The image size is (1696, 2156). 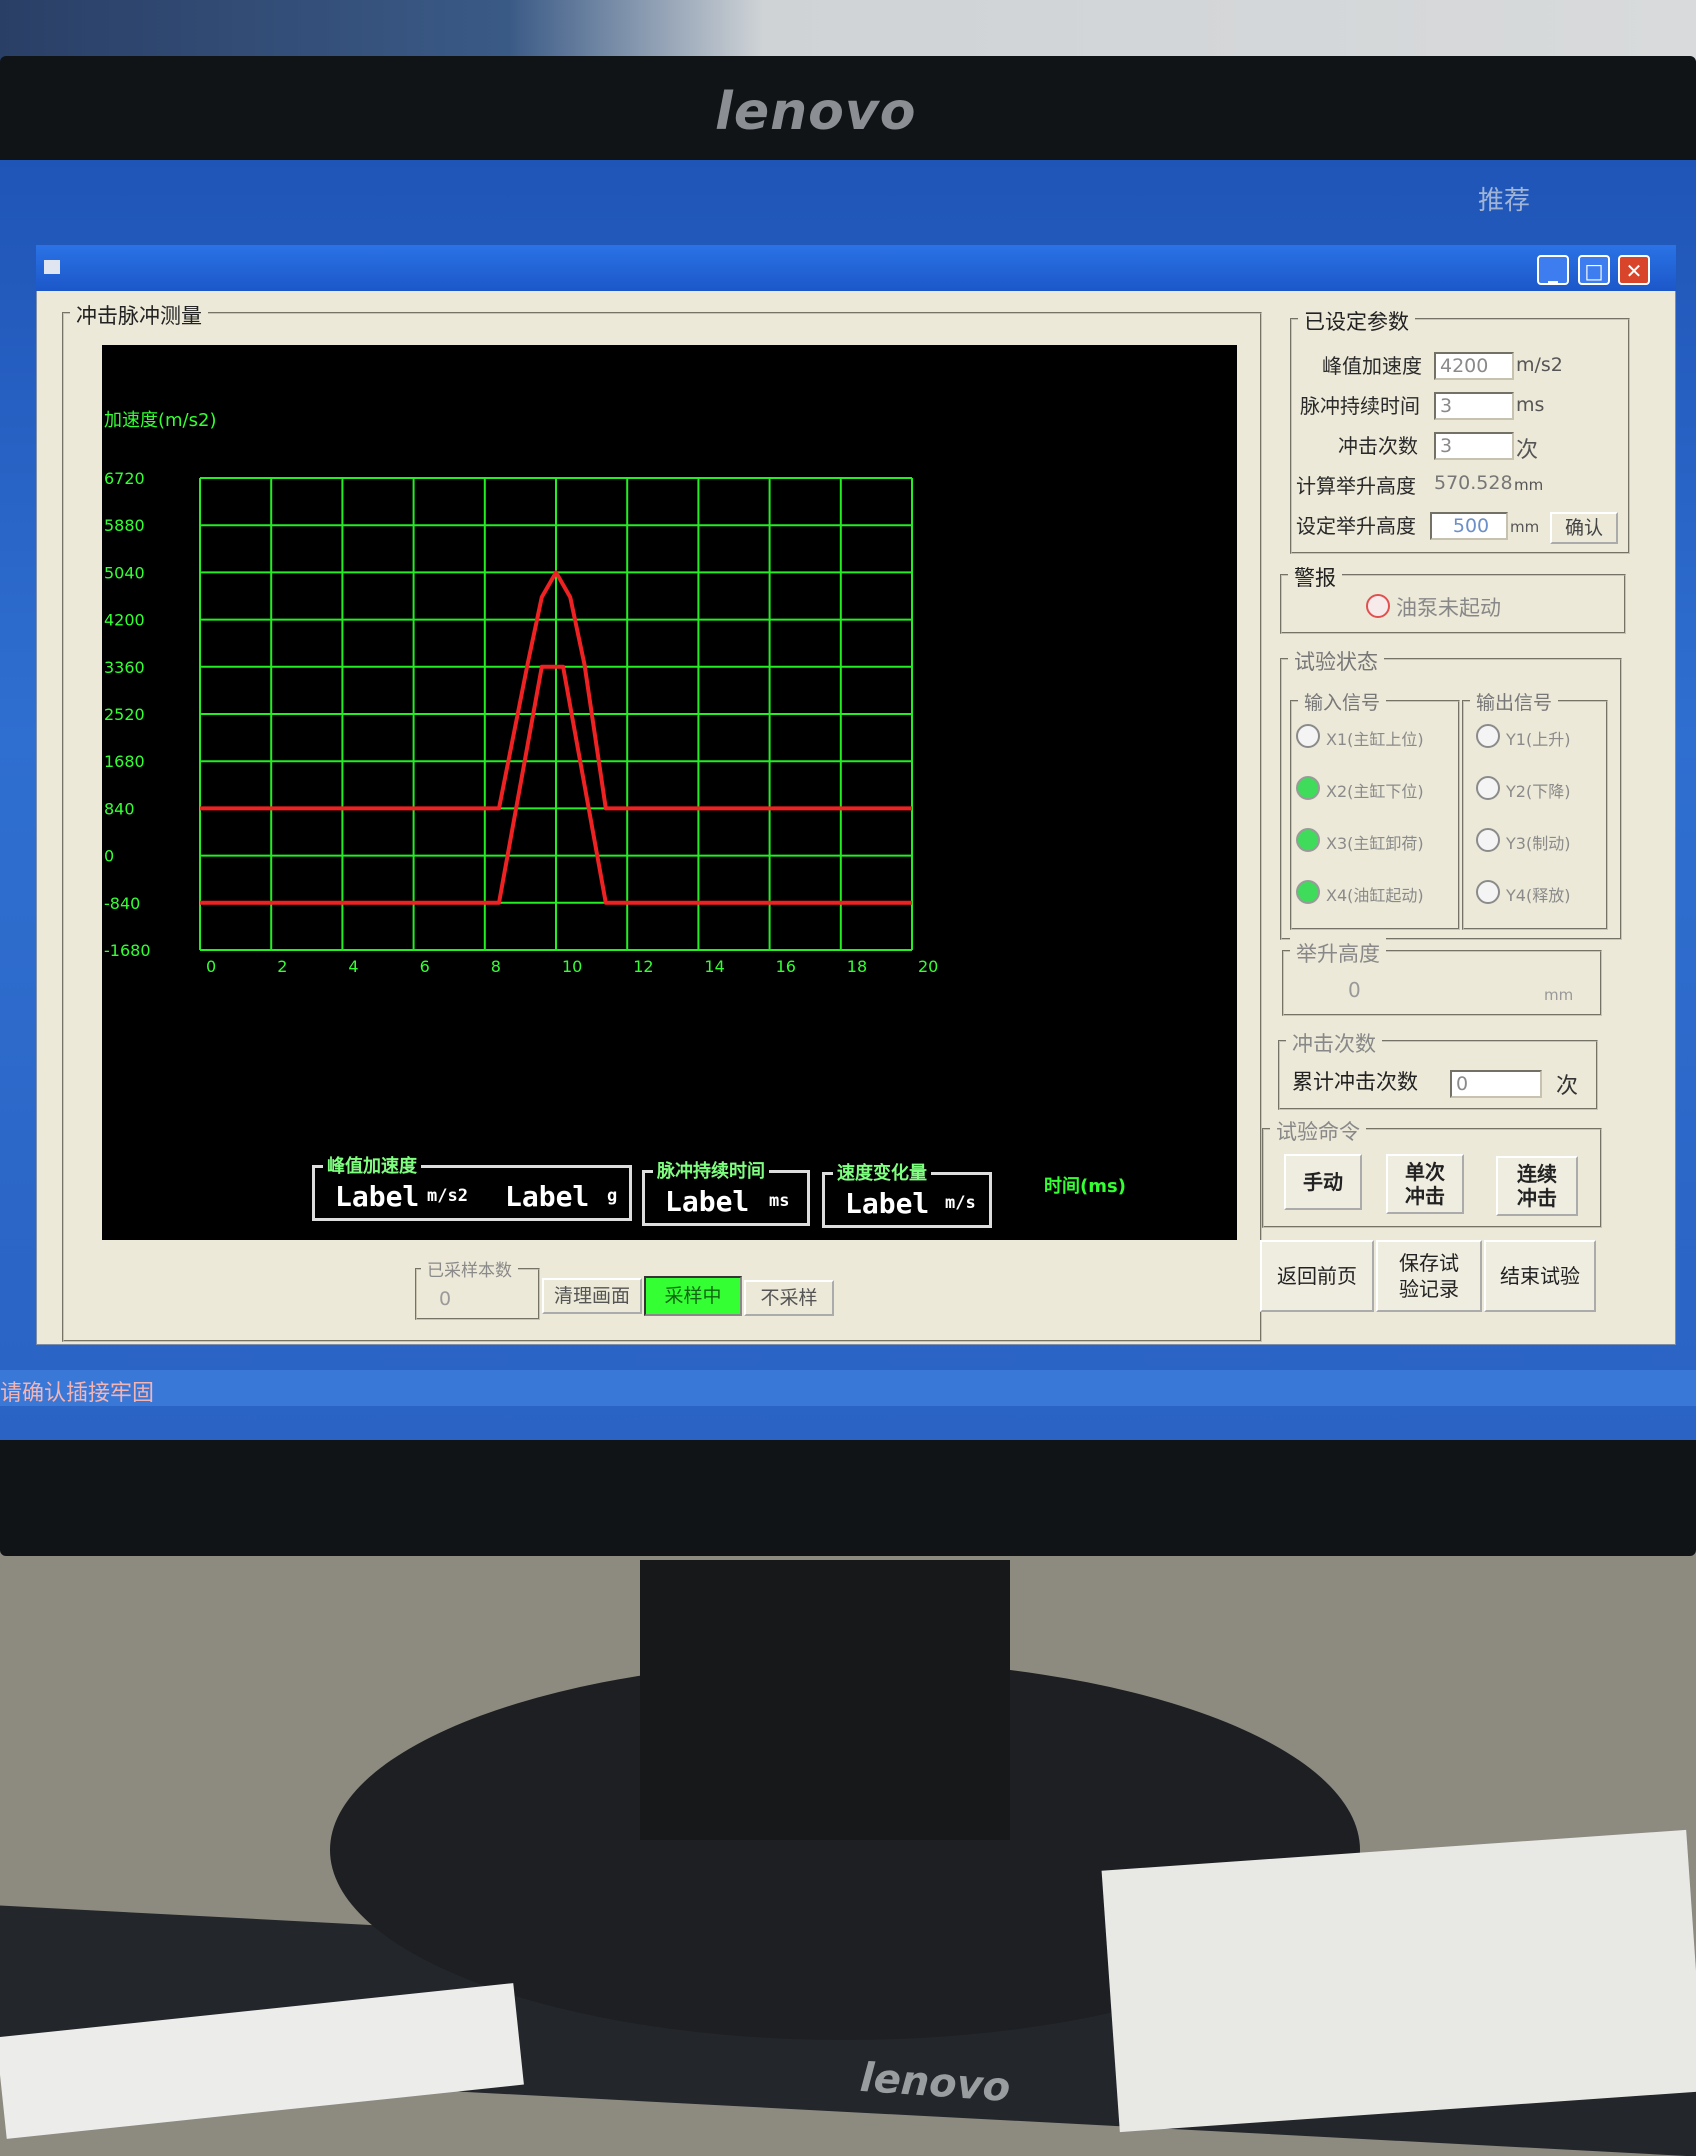 What do you see at coordinates (816, 112) in the screenshot?
I see `monitor-brand-logo: lenovo` at bounding box center [816, 112].